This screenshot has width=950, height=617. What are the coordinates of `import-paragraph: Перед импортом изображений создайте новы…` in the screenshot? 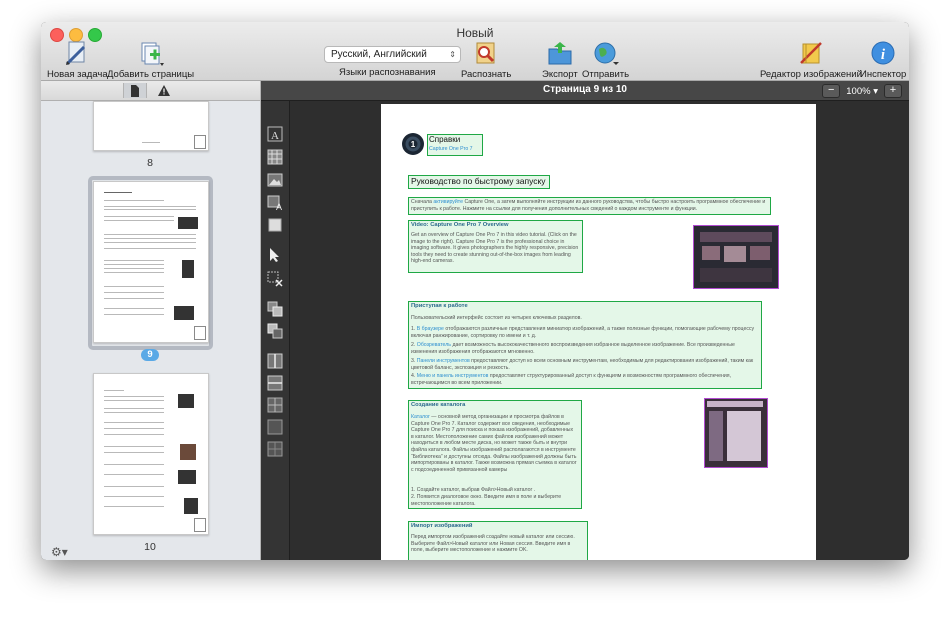 It's located at (493, 544).